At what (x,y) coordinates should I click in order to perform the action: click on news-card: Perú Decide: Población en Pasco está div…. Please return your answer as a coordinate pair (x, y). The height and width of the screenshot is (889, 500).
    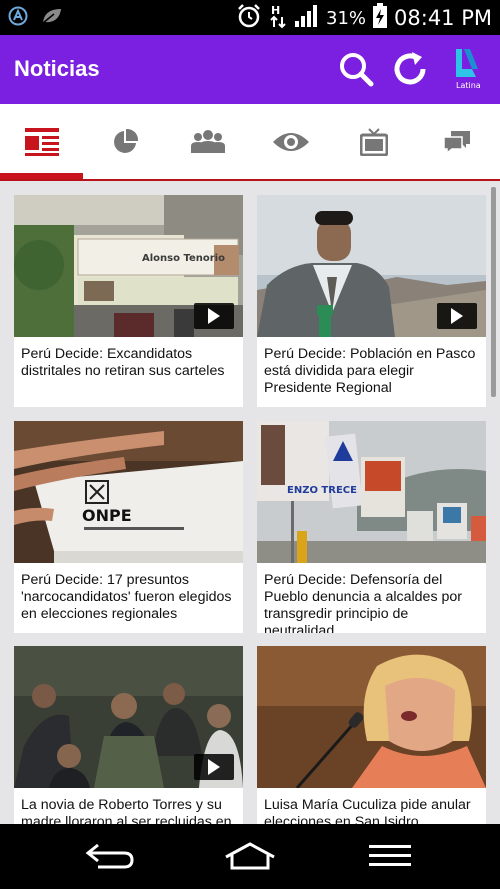
    Looking at the image, I should click on (371, 301).